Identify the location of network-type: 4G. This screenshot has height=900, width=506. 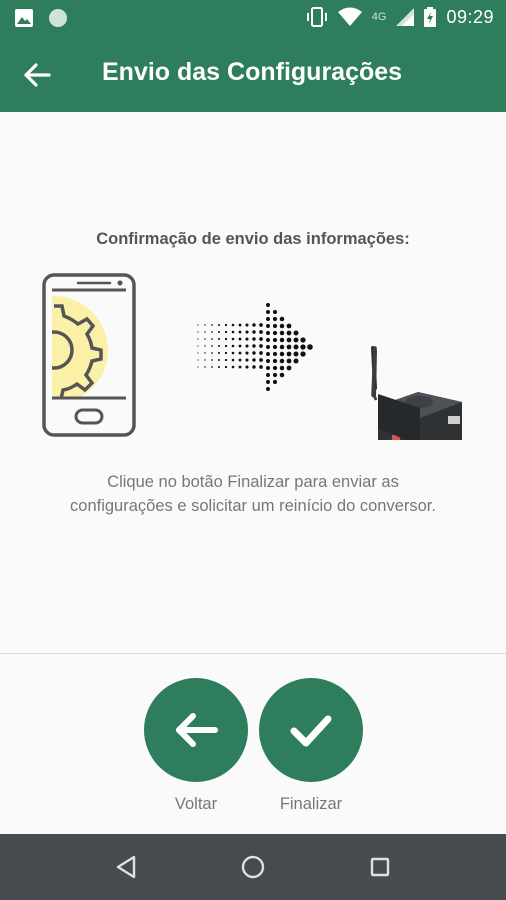
(379, 17).